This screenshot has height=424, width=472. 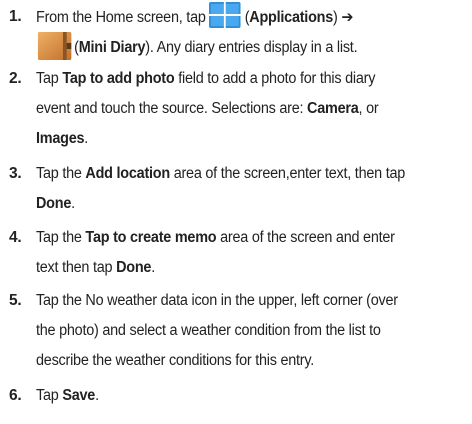 I want to click on mini-diary-icon, so click(x=54, y=46).